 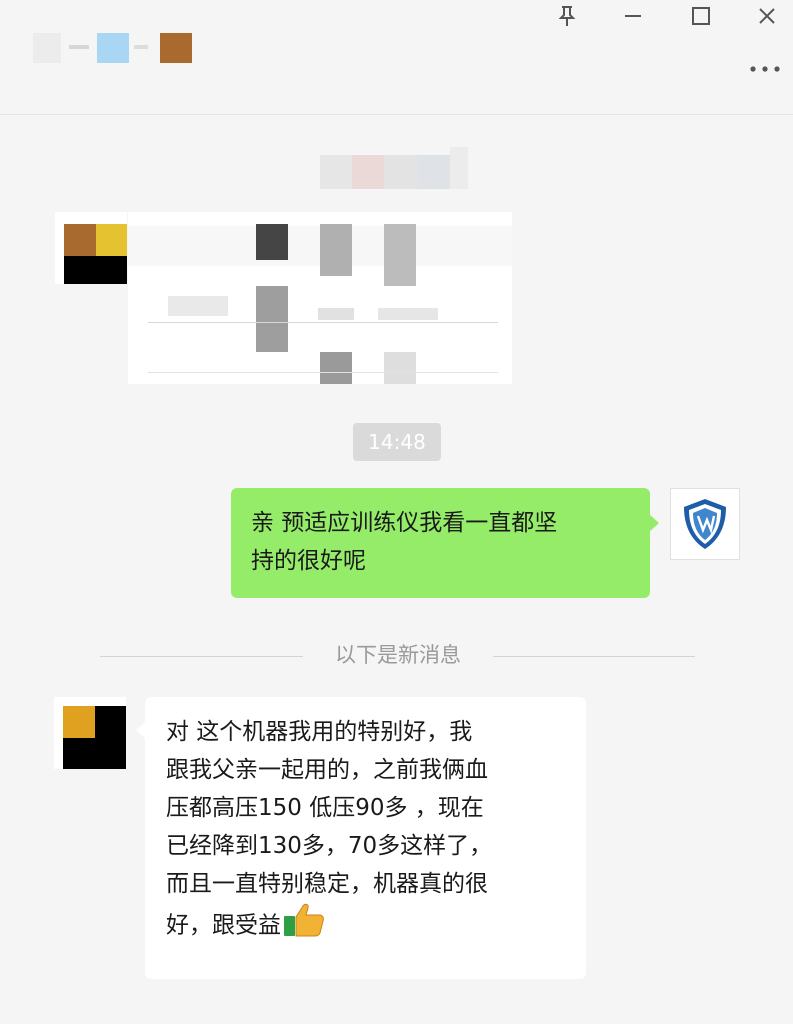 What do you see at coordinates (396, 57) in the screenshot?
I see `title-bar` at bounding box center [396, 57].